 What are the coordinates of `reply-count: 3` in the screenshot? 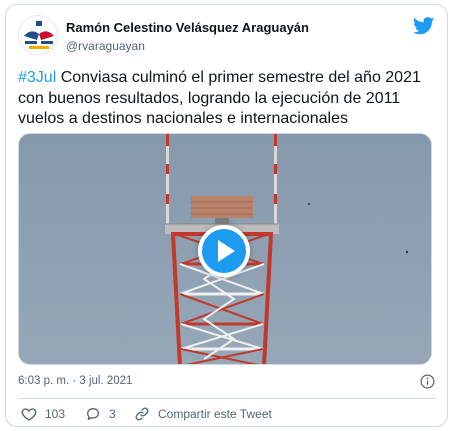 It's located at (112, 414).